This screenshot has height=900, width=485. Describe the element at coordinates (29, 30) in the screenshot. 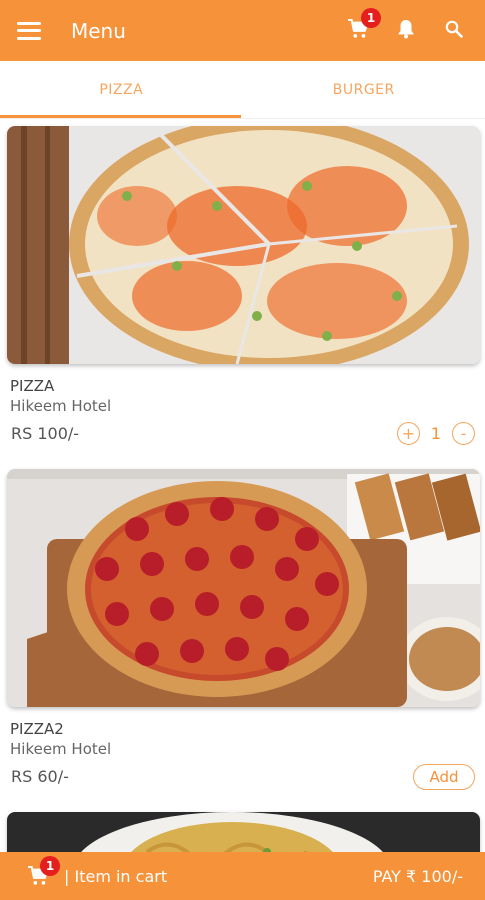

I see `menu-icon` at that location.